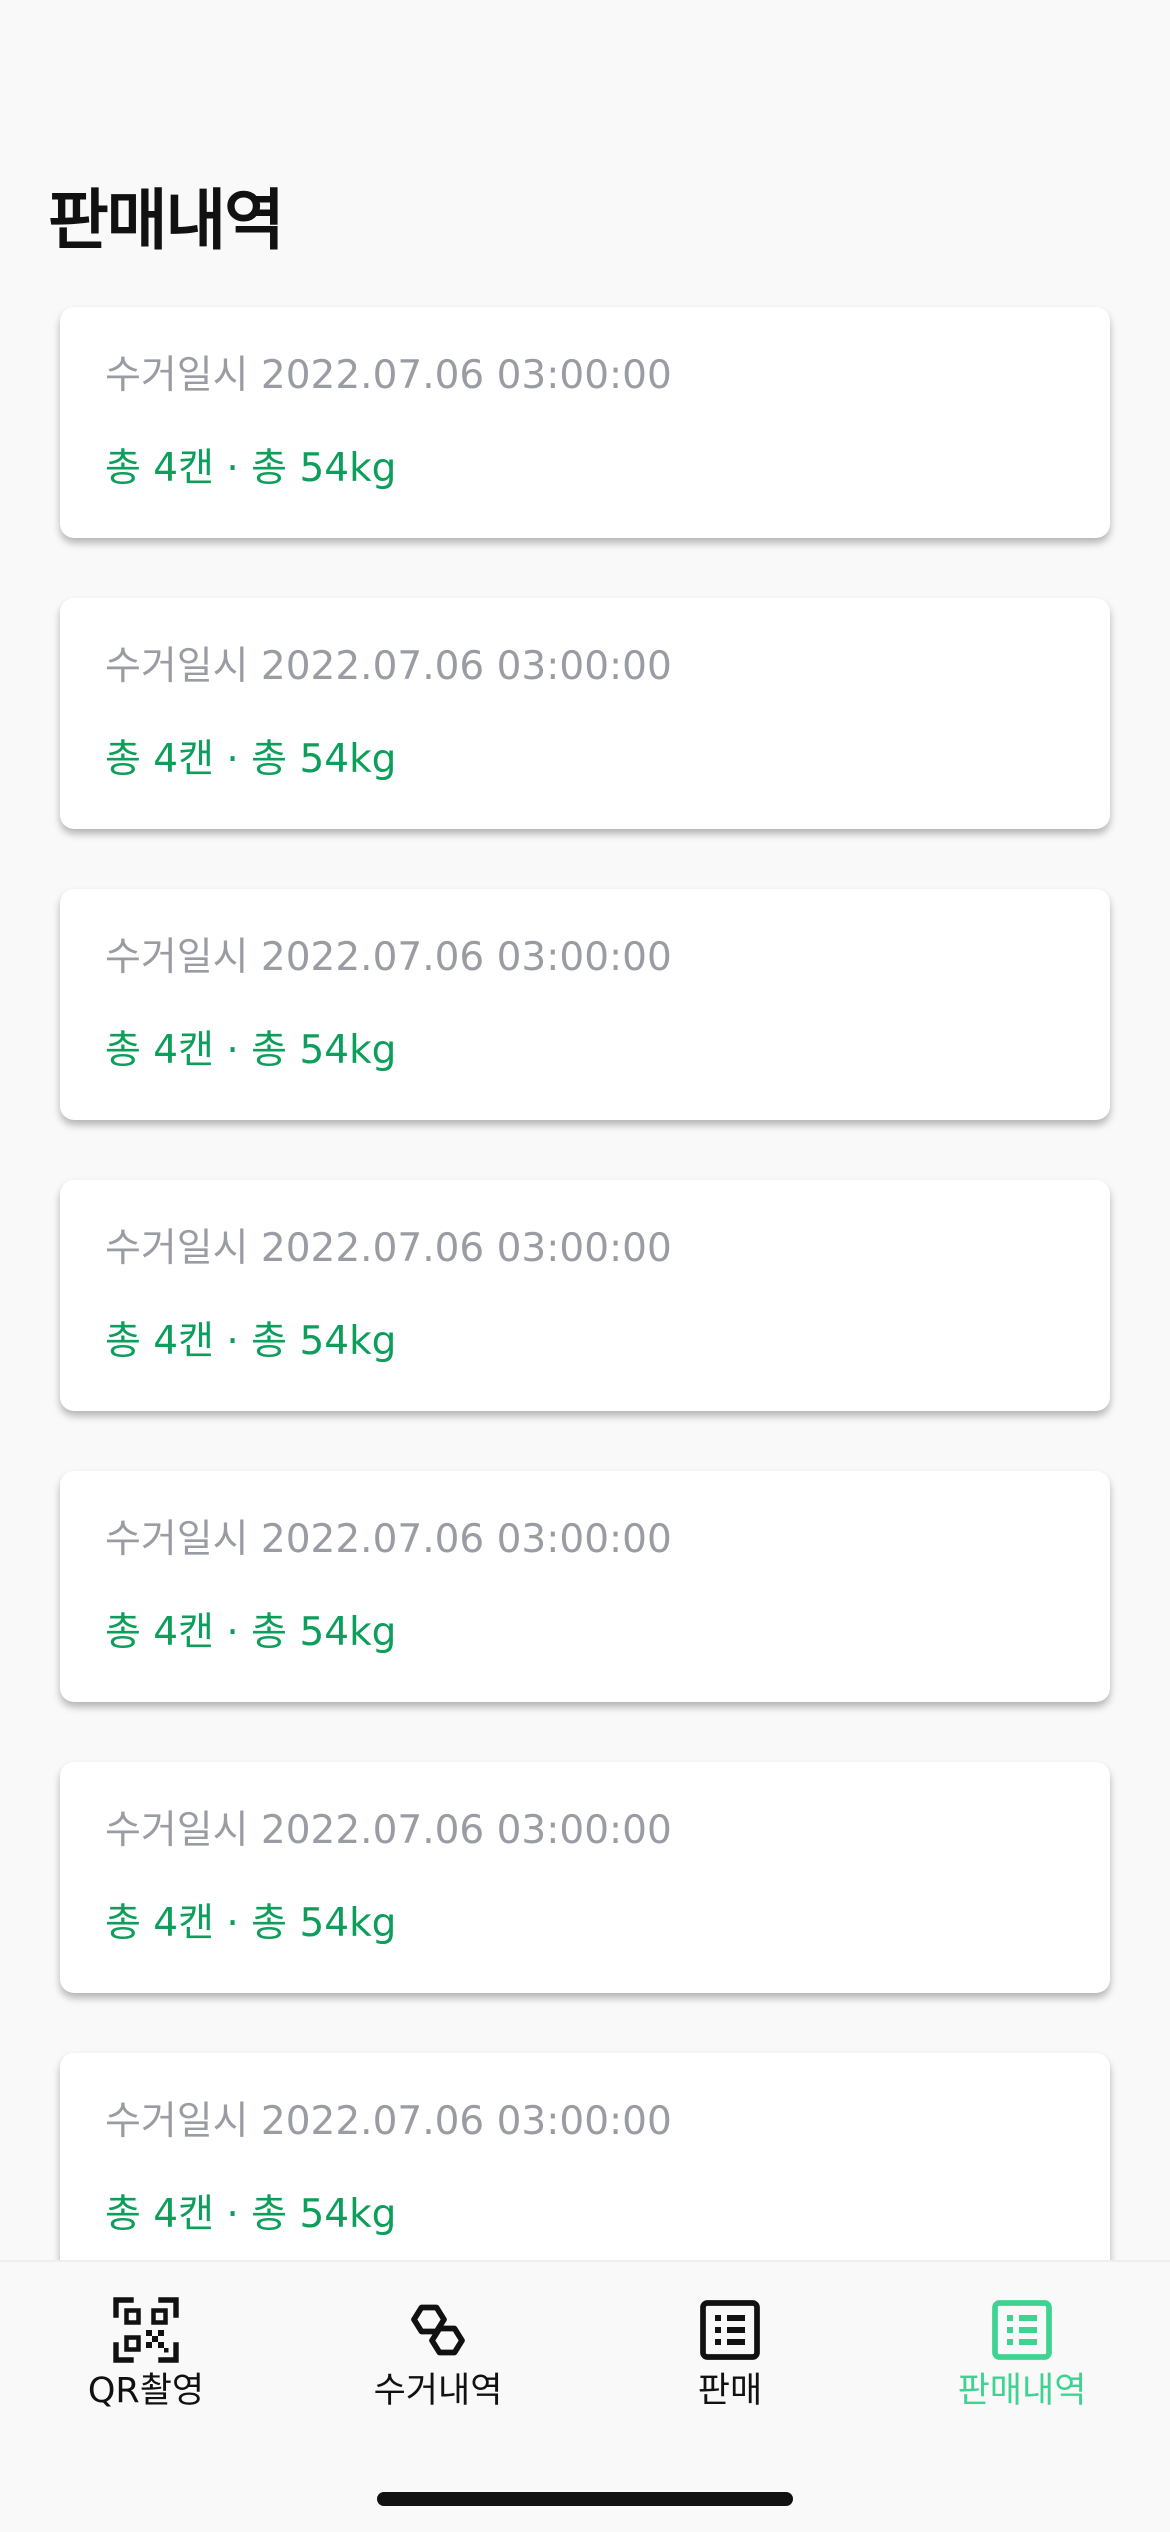 This screenshot has width=1170, height=2532. Describe the element at coordinates (438, 2391) in the screenshot. I see `tab-label: 수거내역` at that location.